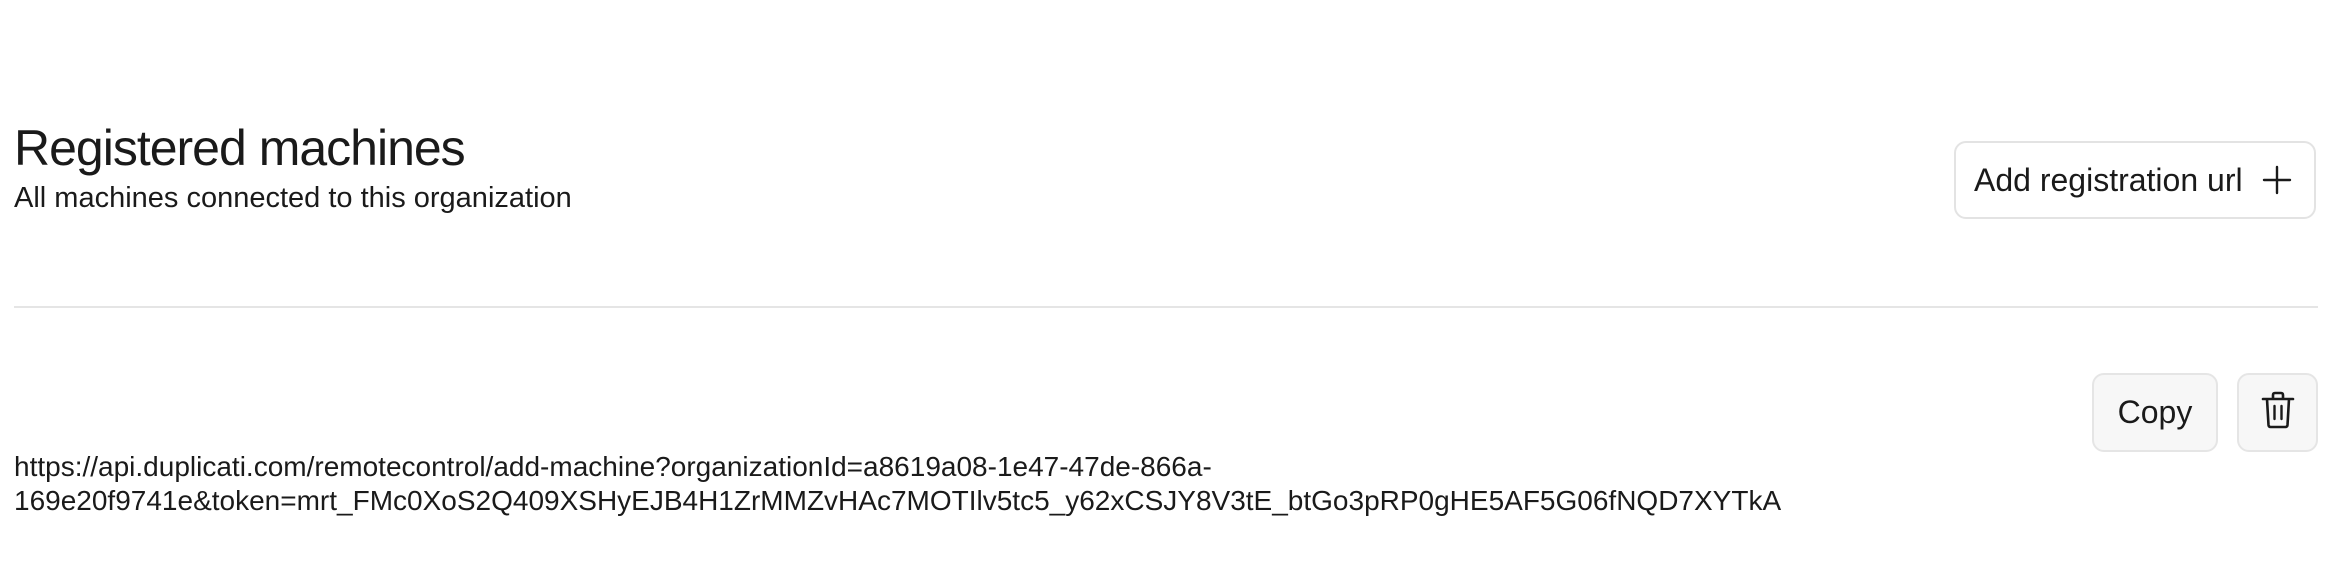  What do you see at coordinates (2108, 179) in the screenshot?
I see `add-registration-url-label: Add registration url` at bounding box center [2108, 179].